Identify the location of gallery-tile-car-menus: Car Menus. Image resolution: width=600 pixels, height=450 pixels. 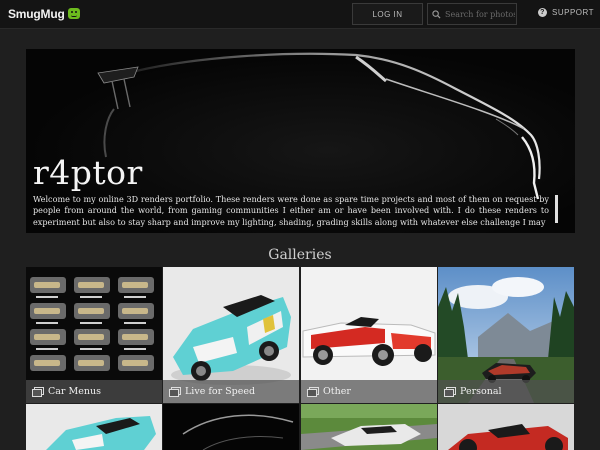
(94, 335).